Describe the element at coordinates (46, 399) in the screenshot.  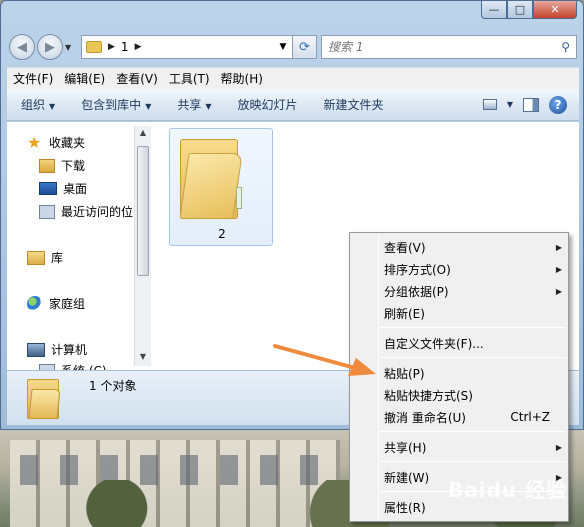
I see `details-folder-icon` at that location.